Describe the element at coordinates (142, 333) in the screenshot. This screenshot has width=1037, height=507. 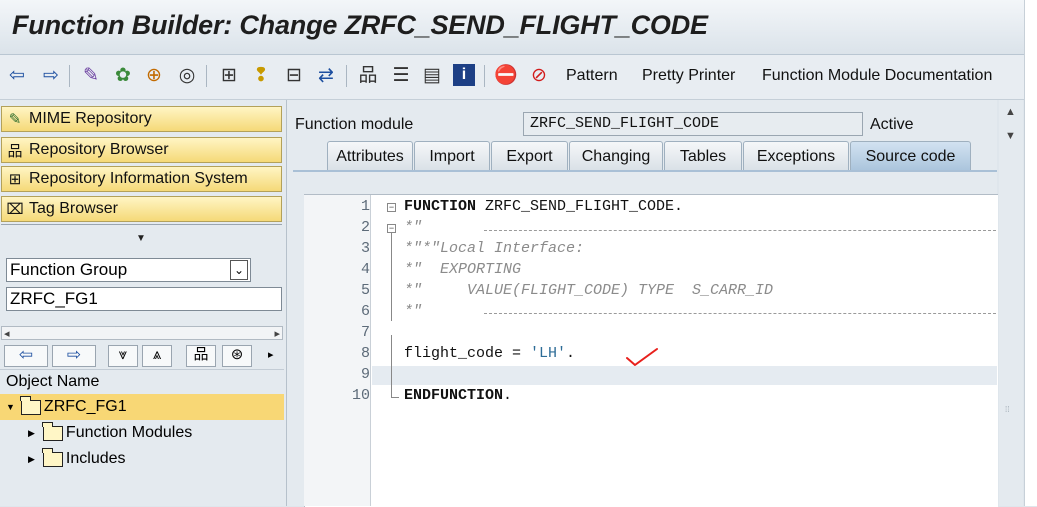
I see `horizontal-scrollbar: ◂ ▸` at that location.